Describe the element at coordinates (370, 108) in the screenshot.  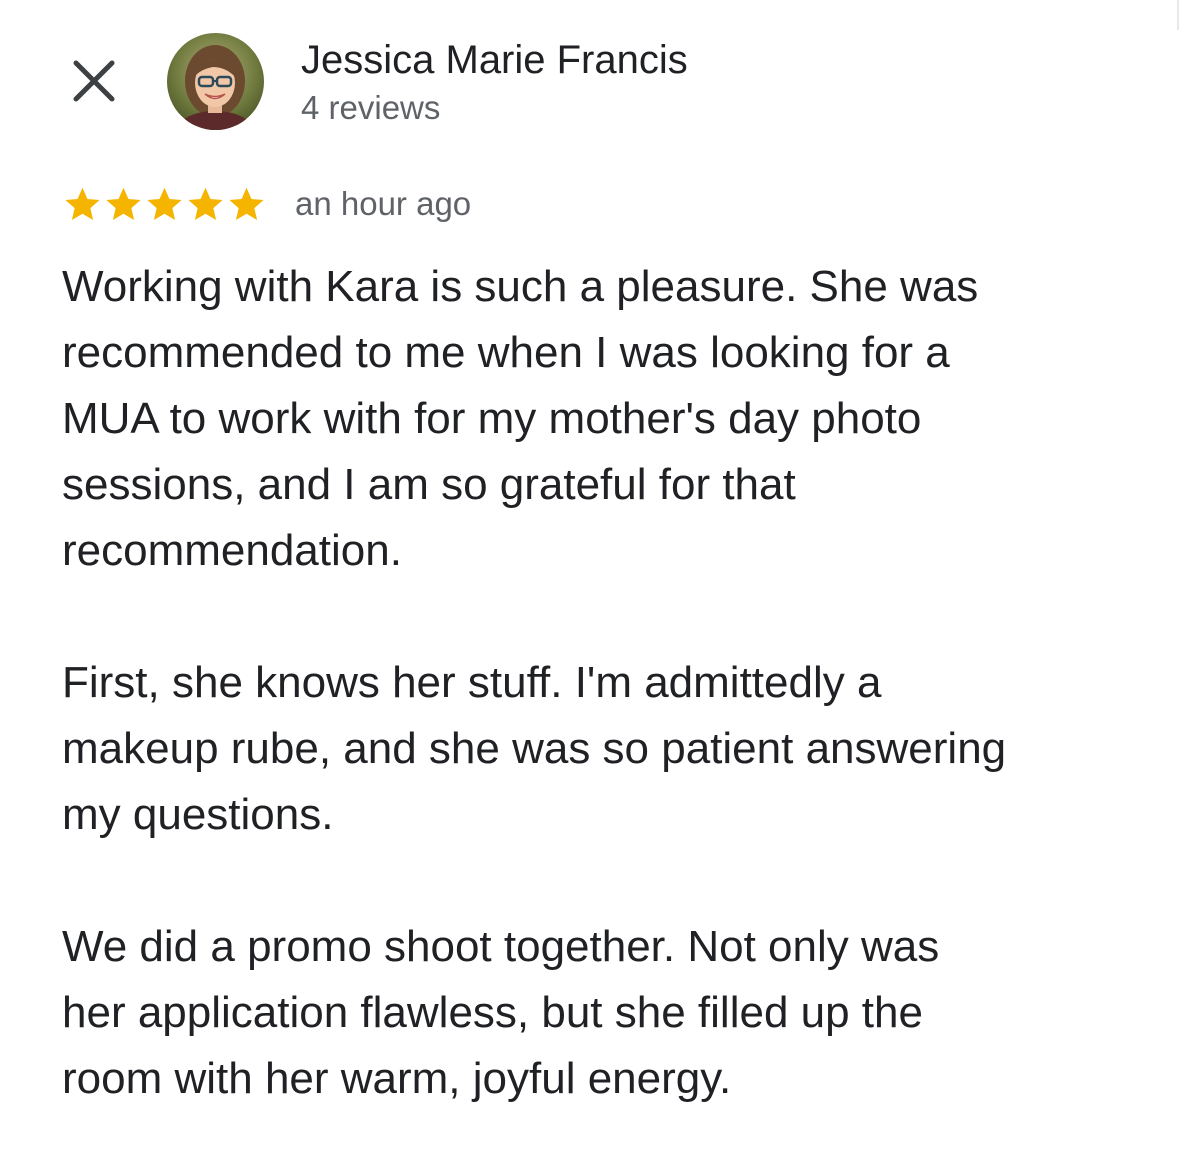
I see `review-count: 4 reviews` at that location.